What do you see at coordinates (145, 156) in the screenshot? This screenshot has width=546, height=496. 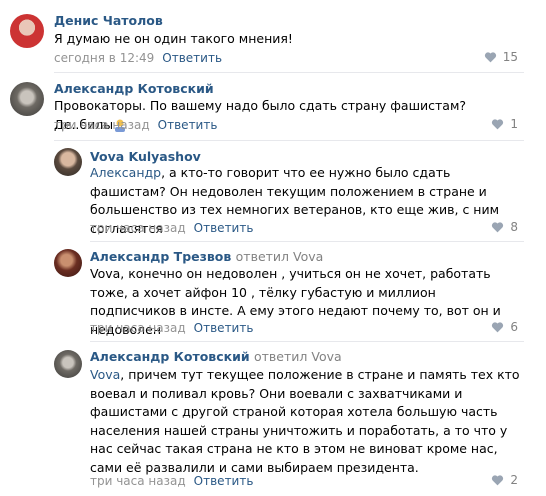 I see `comment-author: Vova Kulyashov` at bounding box center [145, 156].